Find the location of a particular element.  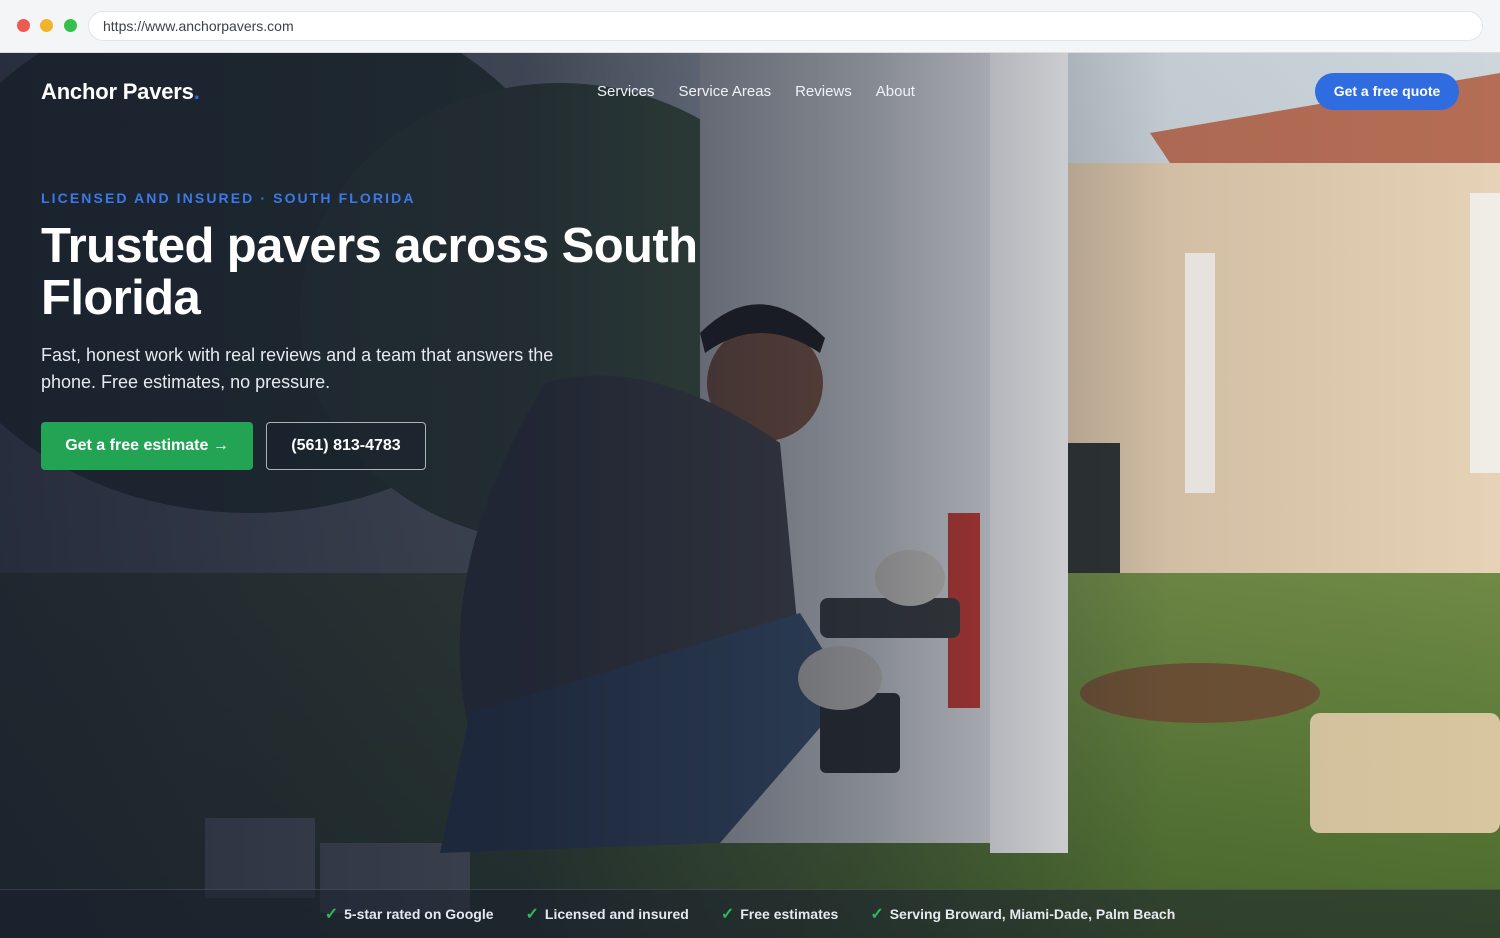

nav-service-areas: Service Areas is located at coordinates (725, 91).